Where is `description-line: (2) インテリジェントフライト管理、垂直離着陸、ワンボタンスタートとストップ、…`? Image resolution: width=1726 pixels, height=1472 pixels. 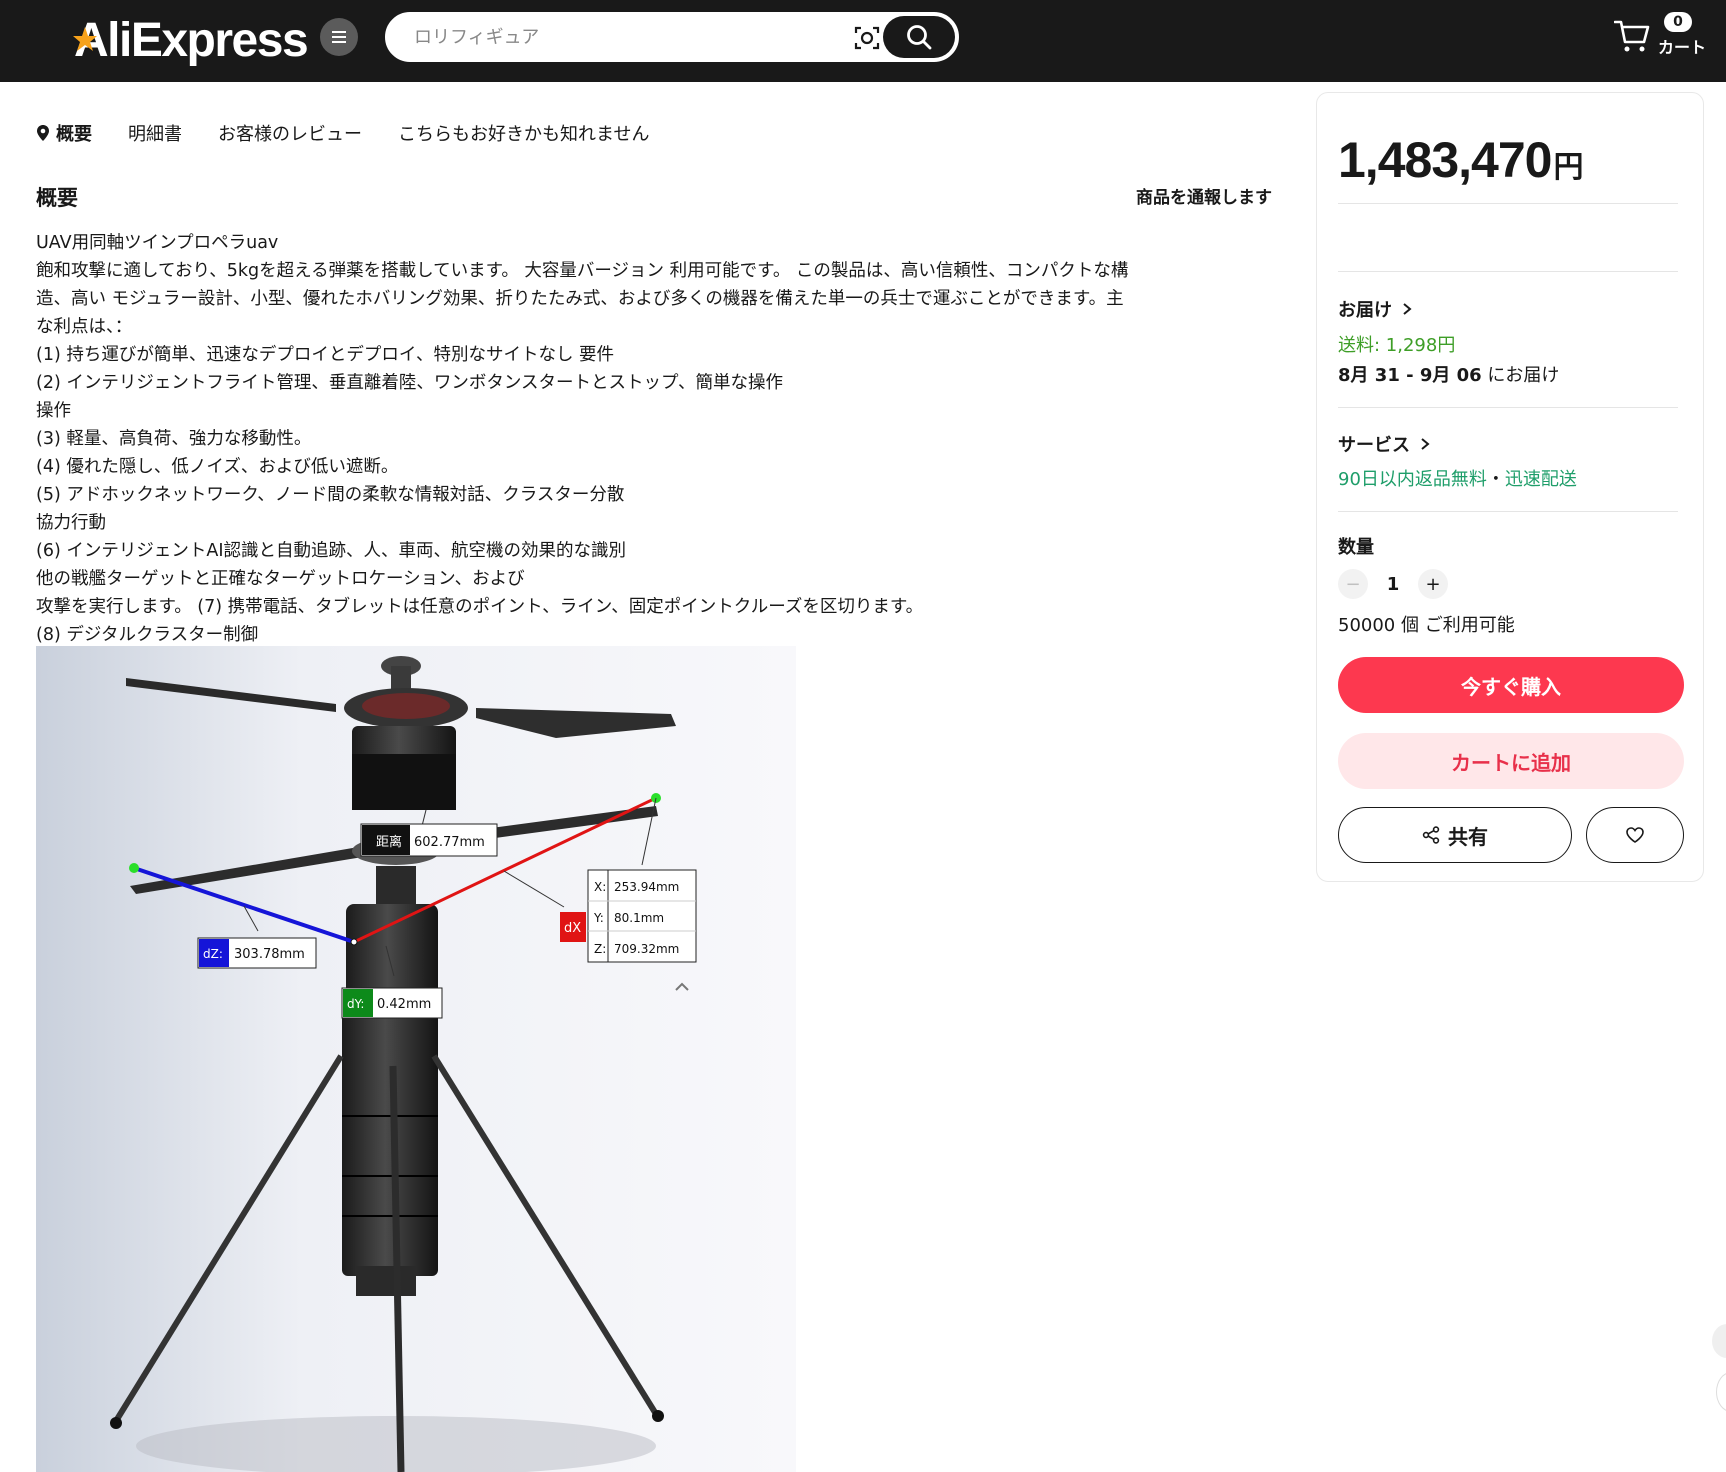
description-line: (2) インテリジェントフライト管理、垂直離着陸、ワンボタンスタートとストップ、… is located at coordinates (409, 383).